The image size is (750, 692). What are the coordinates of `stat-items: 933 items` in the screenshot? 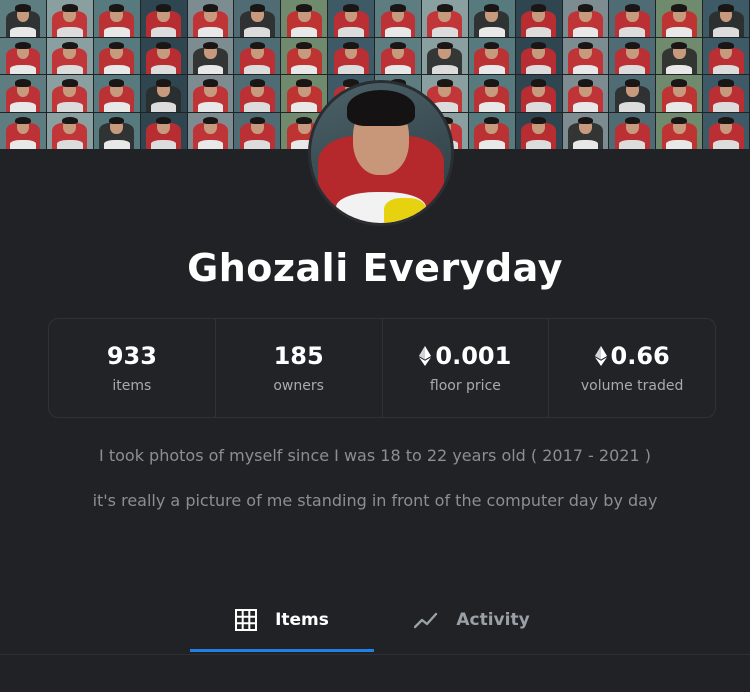 It's located at (132, 368).